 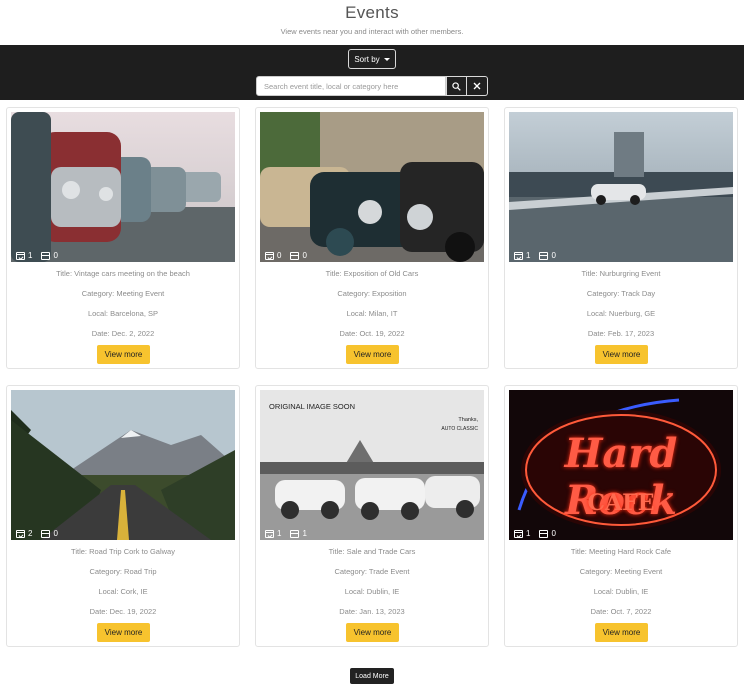 I want to click on clear-search-button, so click(x=477, y=86).